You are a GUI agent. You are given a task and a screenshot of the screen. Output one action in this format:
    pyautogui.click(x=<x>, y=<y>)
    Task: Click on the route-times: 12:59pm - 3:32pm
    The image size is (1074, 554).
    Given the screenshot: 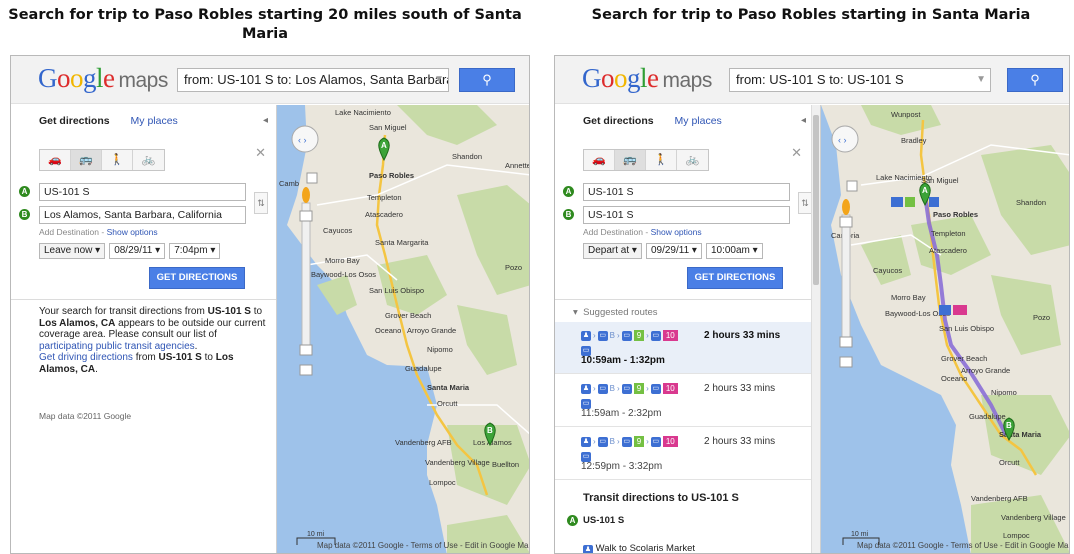 What is the action you would take?
    pyautogui.click(x=622, y=466)
    